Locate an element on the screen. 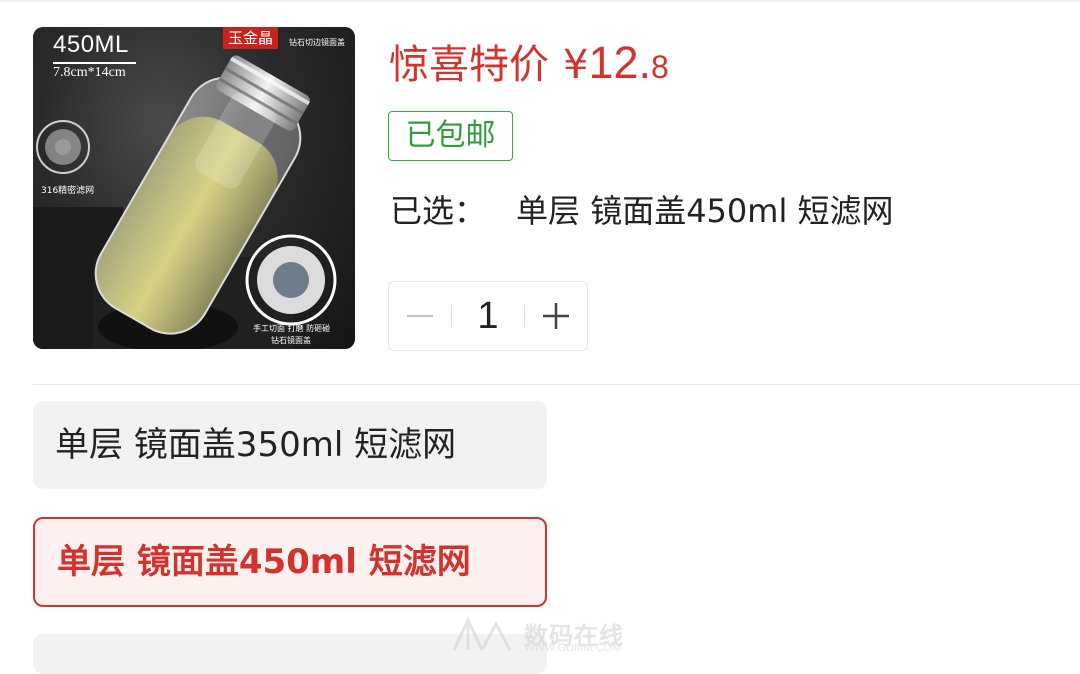  free-shipping-badge: 已包邮 is located at coordinates (450, 136).